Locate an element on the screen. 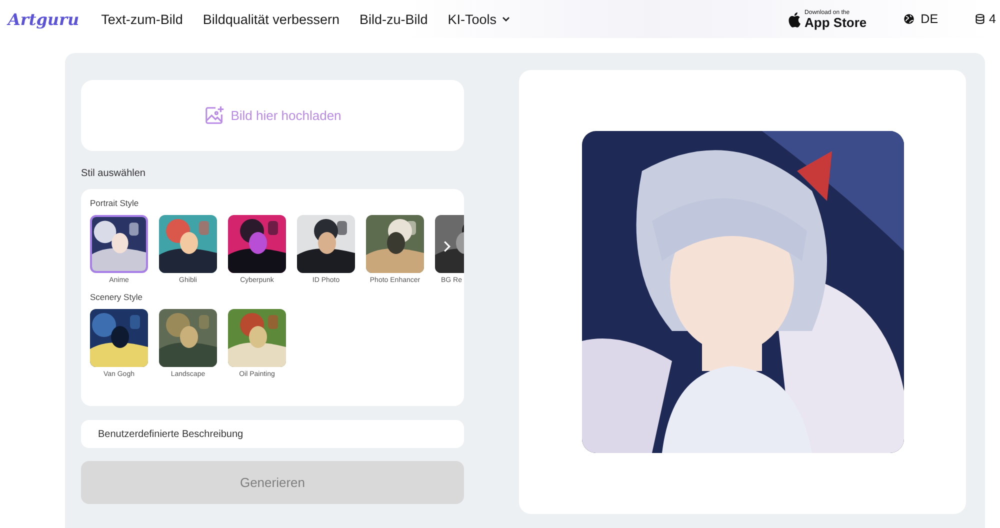  group-title: Portrait Style is located at coordinates (115, 203).